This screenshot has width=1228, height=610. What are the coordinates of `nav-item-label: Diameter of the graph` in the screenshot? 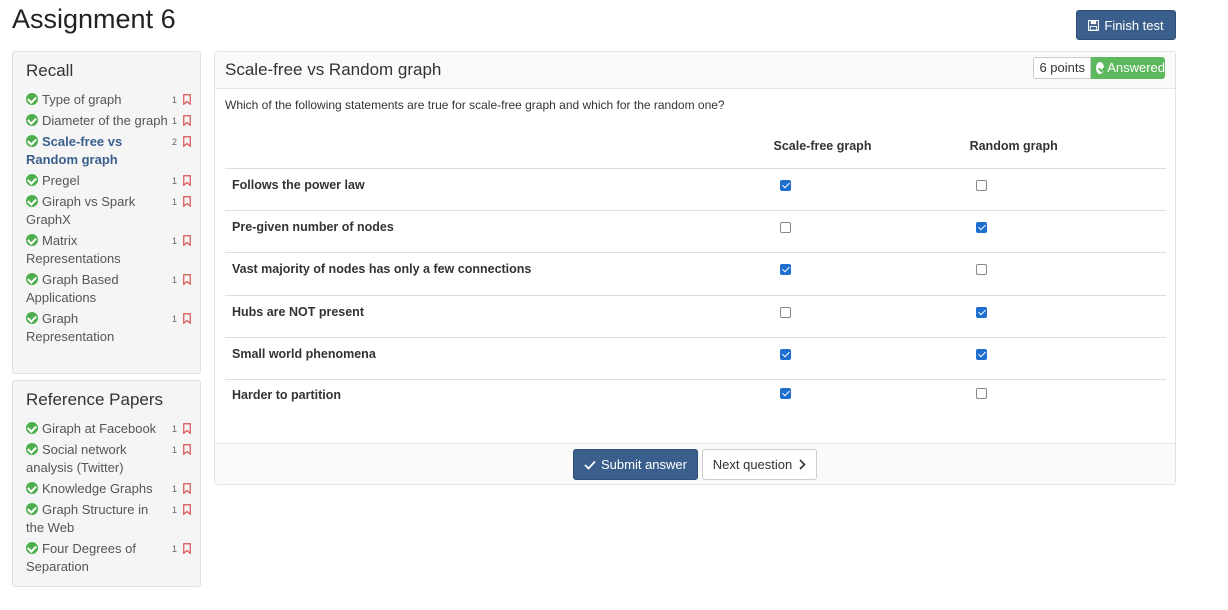 It's located at (105, 120).